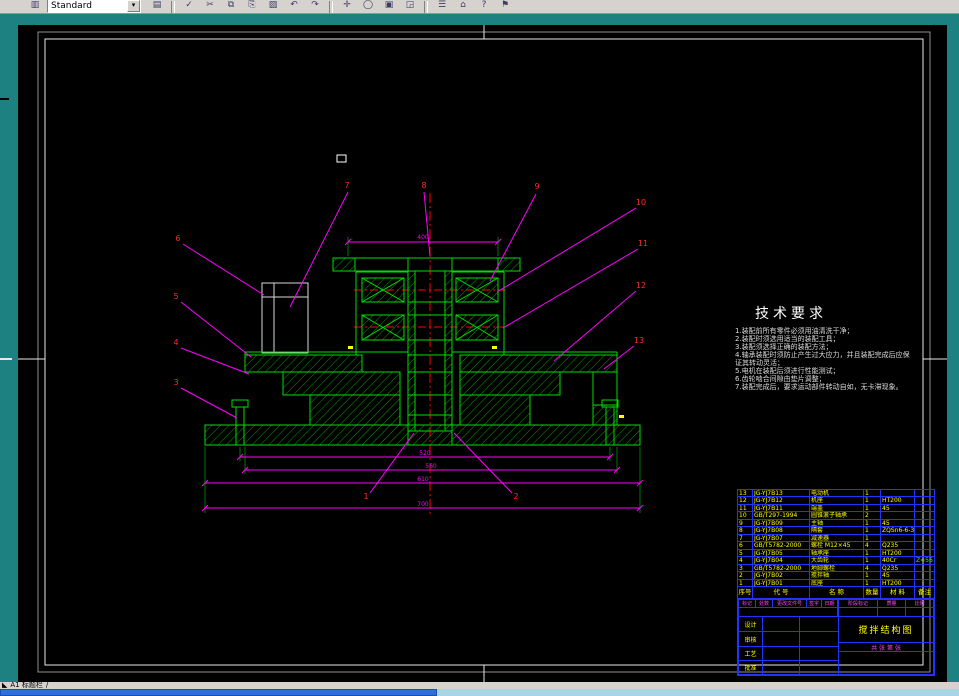  Describe the element at coordinates (479, 685) in the screenshot. I see `layout-tab-strip: ◣ A1 标题栏 /` at that location.